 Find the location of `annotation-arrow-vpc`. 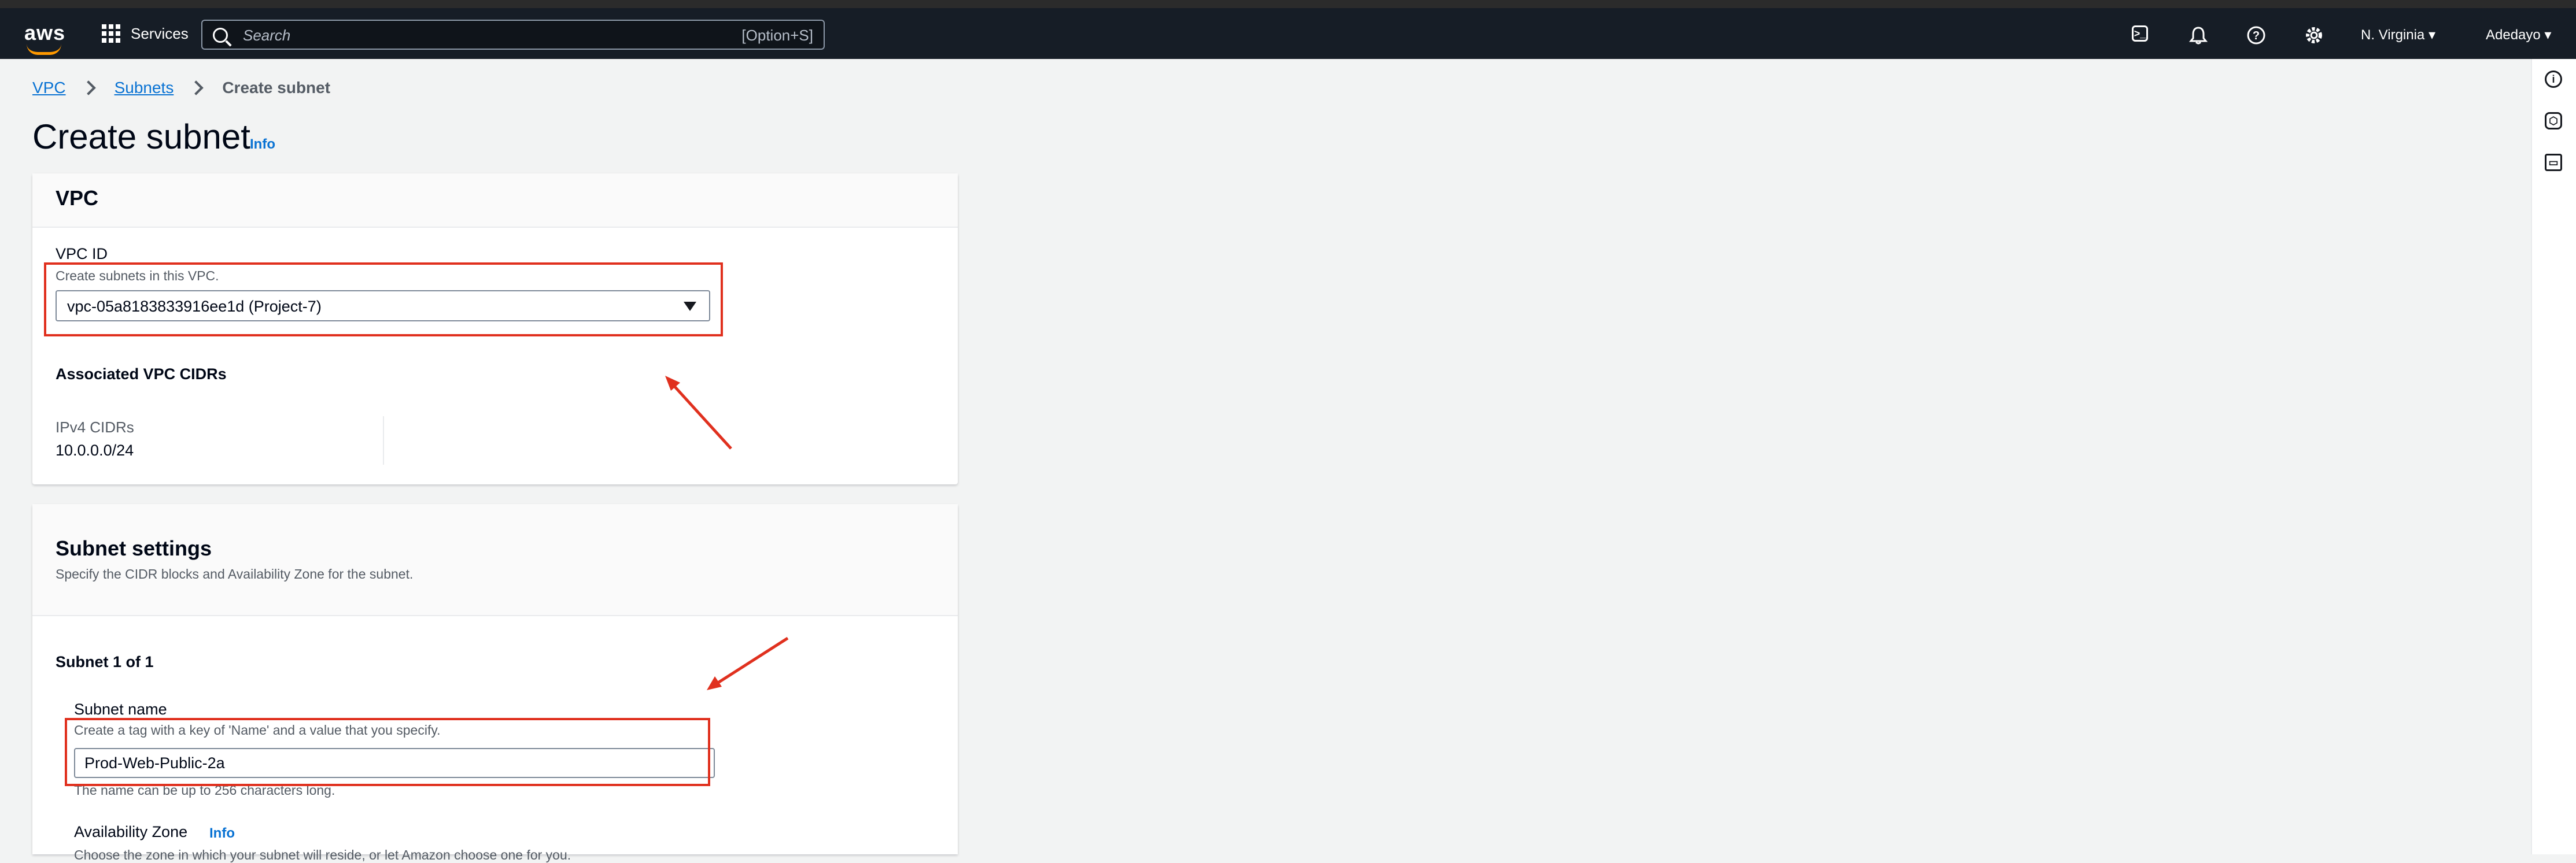

annotation-arrow-vpc is located at coordinates (698, 413).